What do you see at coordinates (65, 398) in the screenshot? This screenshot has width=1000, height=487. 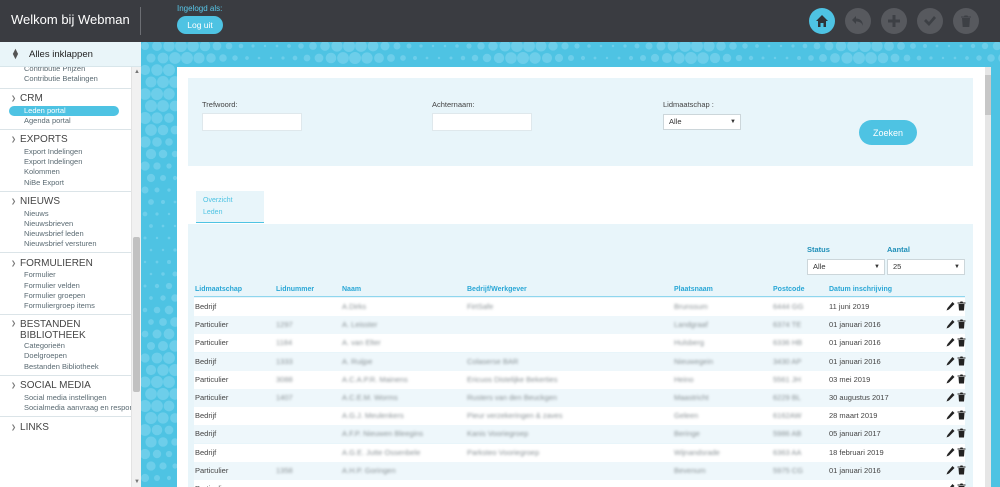 I see `sidebar-item: Social media instellingen` at bounding box center [65, 398].